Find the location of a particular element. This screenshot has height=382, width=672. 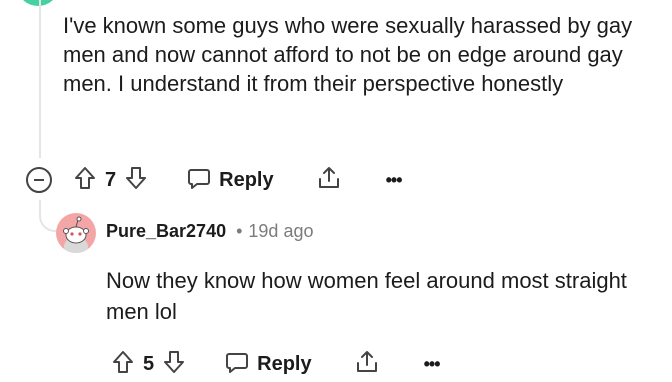

parent-avatar is located at coordinates (38, 3).